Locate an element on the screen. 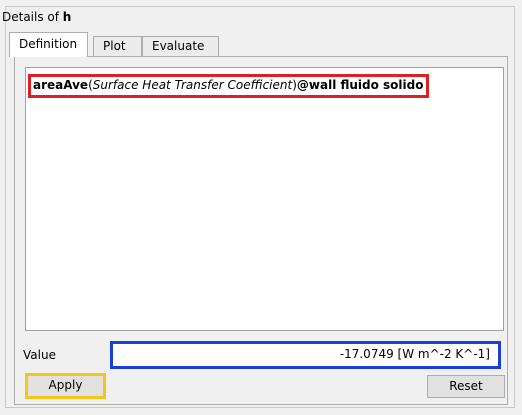 This screenshot has width=522, height=415. panel-title-prefix: Details of is located at coordinates (32, 17).